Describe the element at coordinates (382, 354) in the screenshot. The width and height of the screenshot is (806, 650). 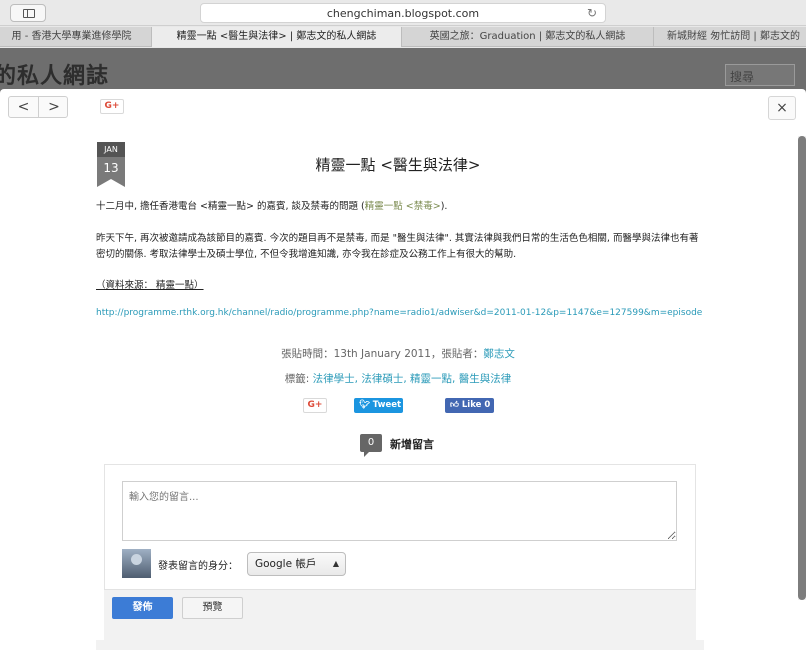
I see `posted-date: 13th January 2011` at that location.